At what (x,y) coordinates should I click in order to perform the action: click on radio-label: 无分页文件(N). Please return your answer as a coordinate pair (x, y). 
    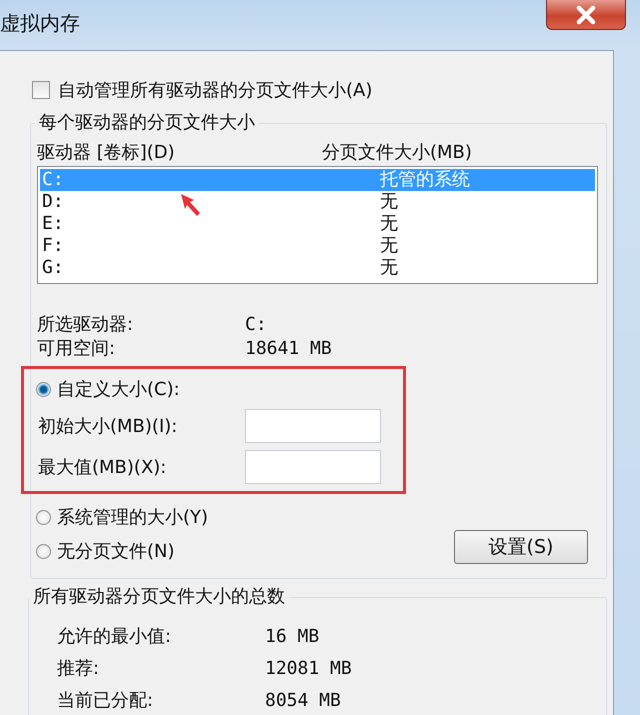
    Looking at the image, I should click on (116, 551).